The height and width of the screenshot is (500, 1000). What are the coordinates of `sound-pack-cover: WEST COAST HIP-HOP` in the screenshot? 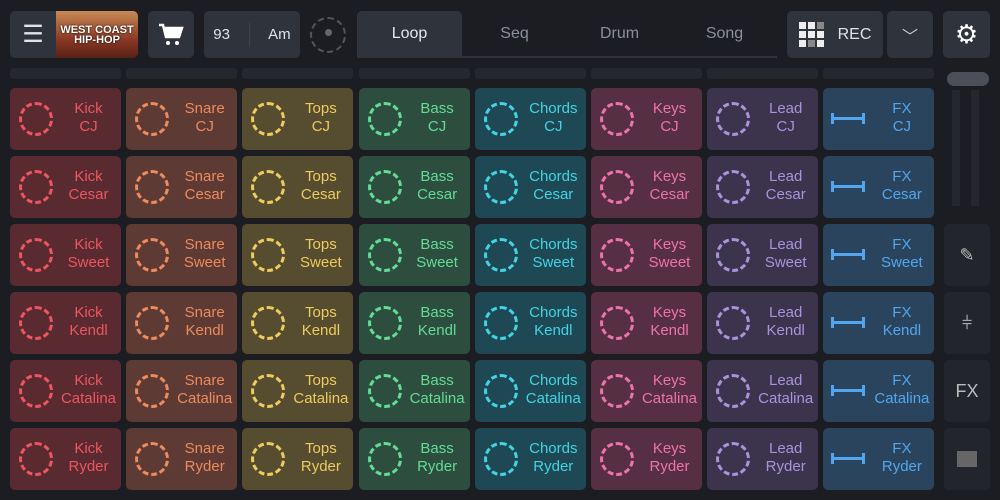 It's located at (97, 34).